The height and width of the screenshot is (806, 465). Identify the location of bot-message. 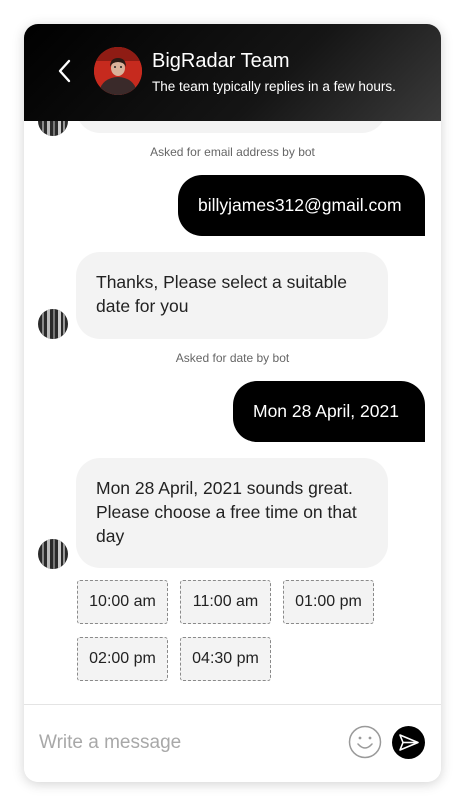
(231, 127).